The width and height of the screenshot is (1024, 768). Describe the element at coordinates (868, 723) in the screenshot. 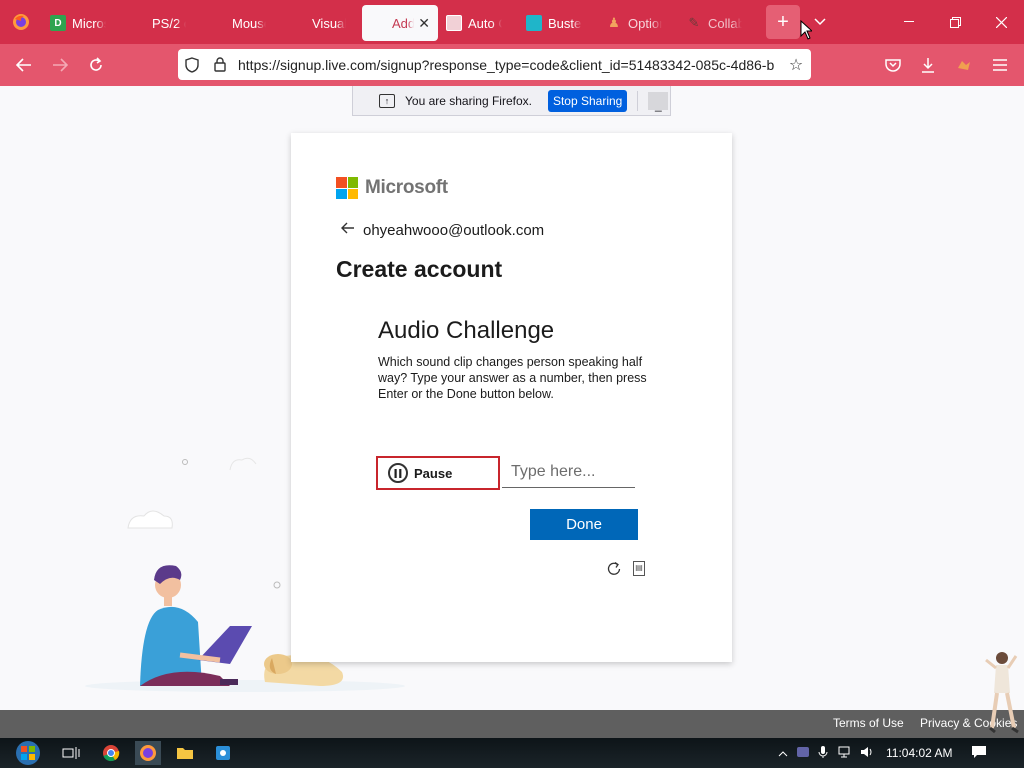

I see `terms-of-use-link: Terms of Use` at that location.